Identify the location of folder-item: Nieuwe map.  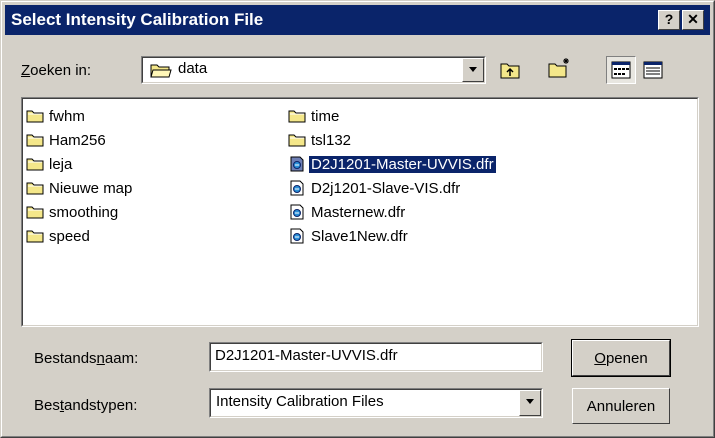
(80, 188).